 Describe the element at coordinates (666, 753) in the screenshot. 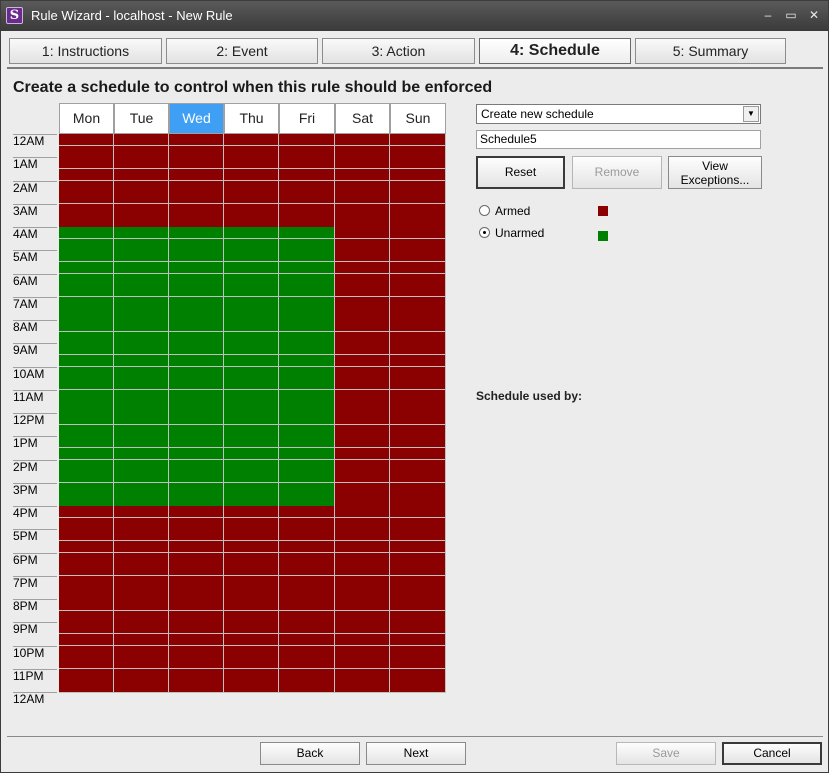

I see `save-button: Save` at that location.